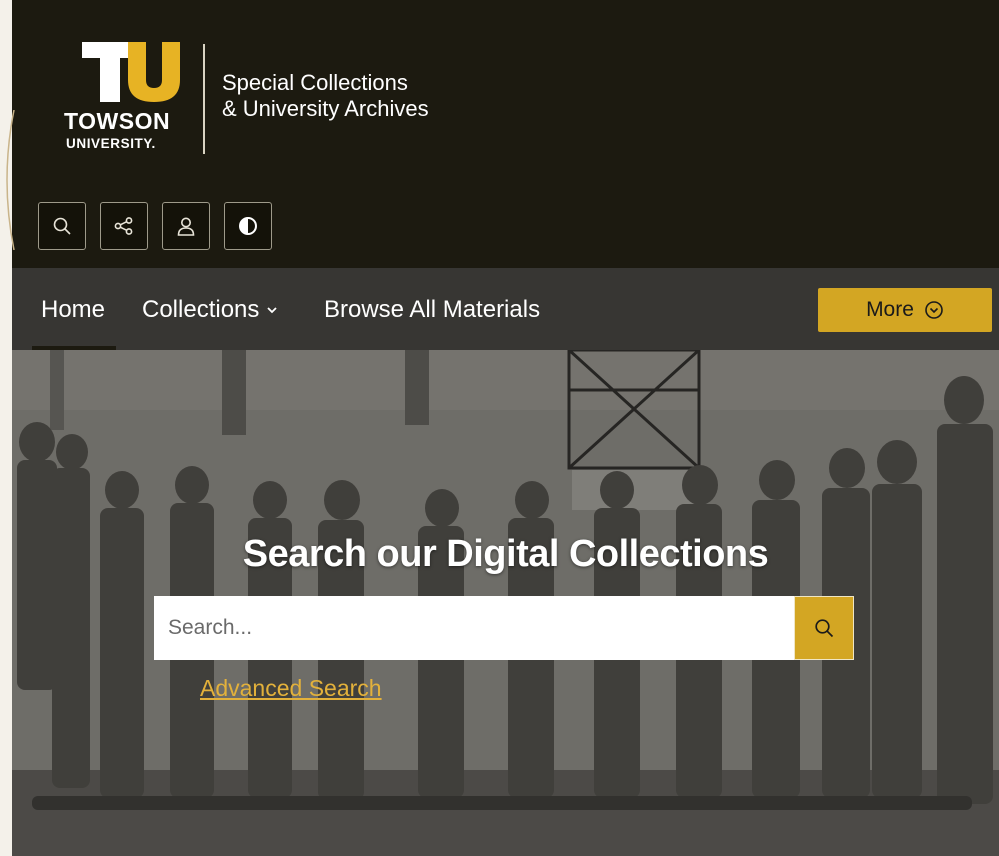 Image resolution: width=999 pixels, height=856 pixels. Describe the element at coordinates (272, 310) in the screenshot. I see `chevron-down-icon` at that location.